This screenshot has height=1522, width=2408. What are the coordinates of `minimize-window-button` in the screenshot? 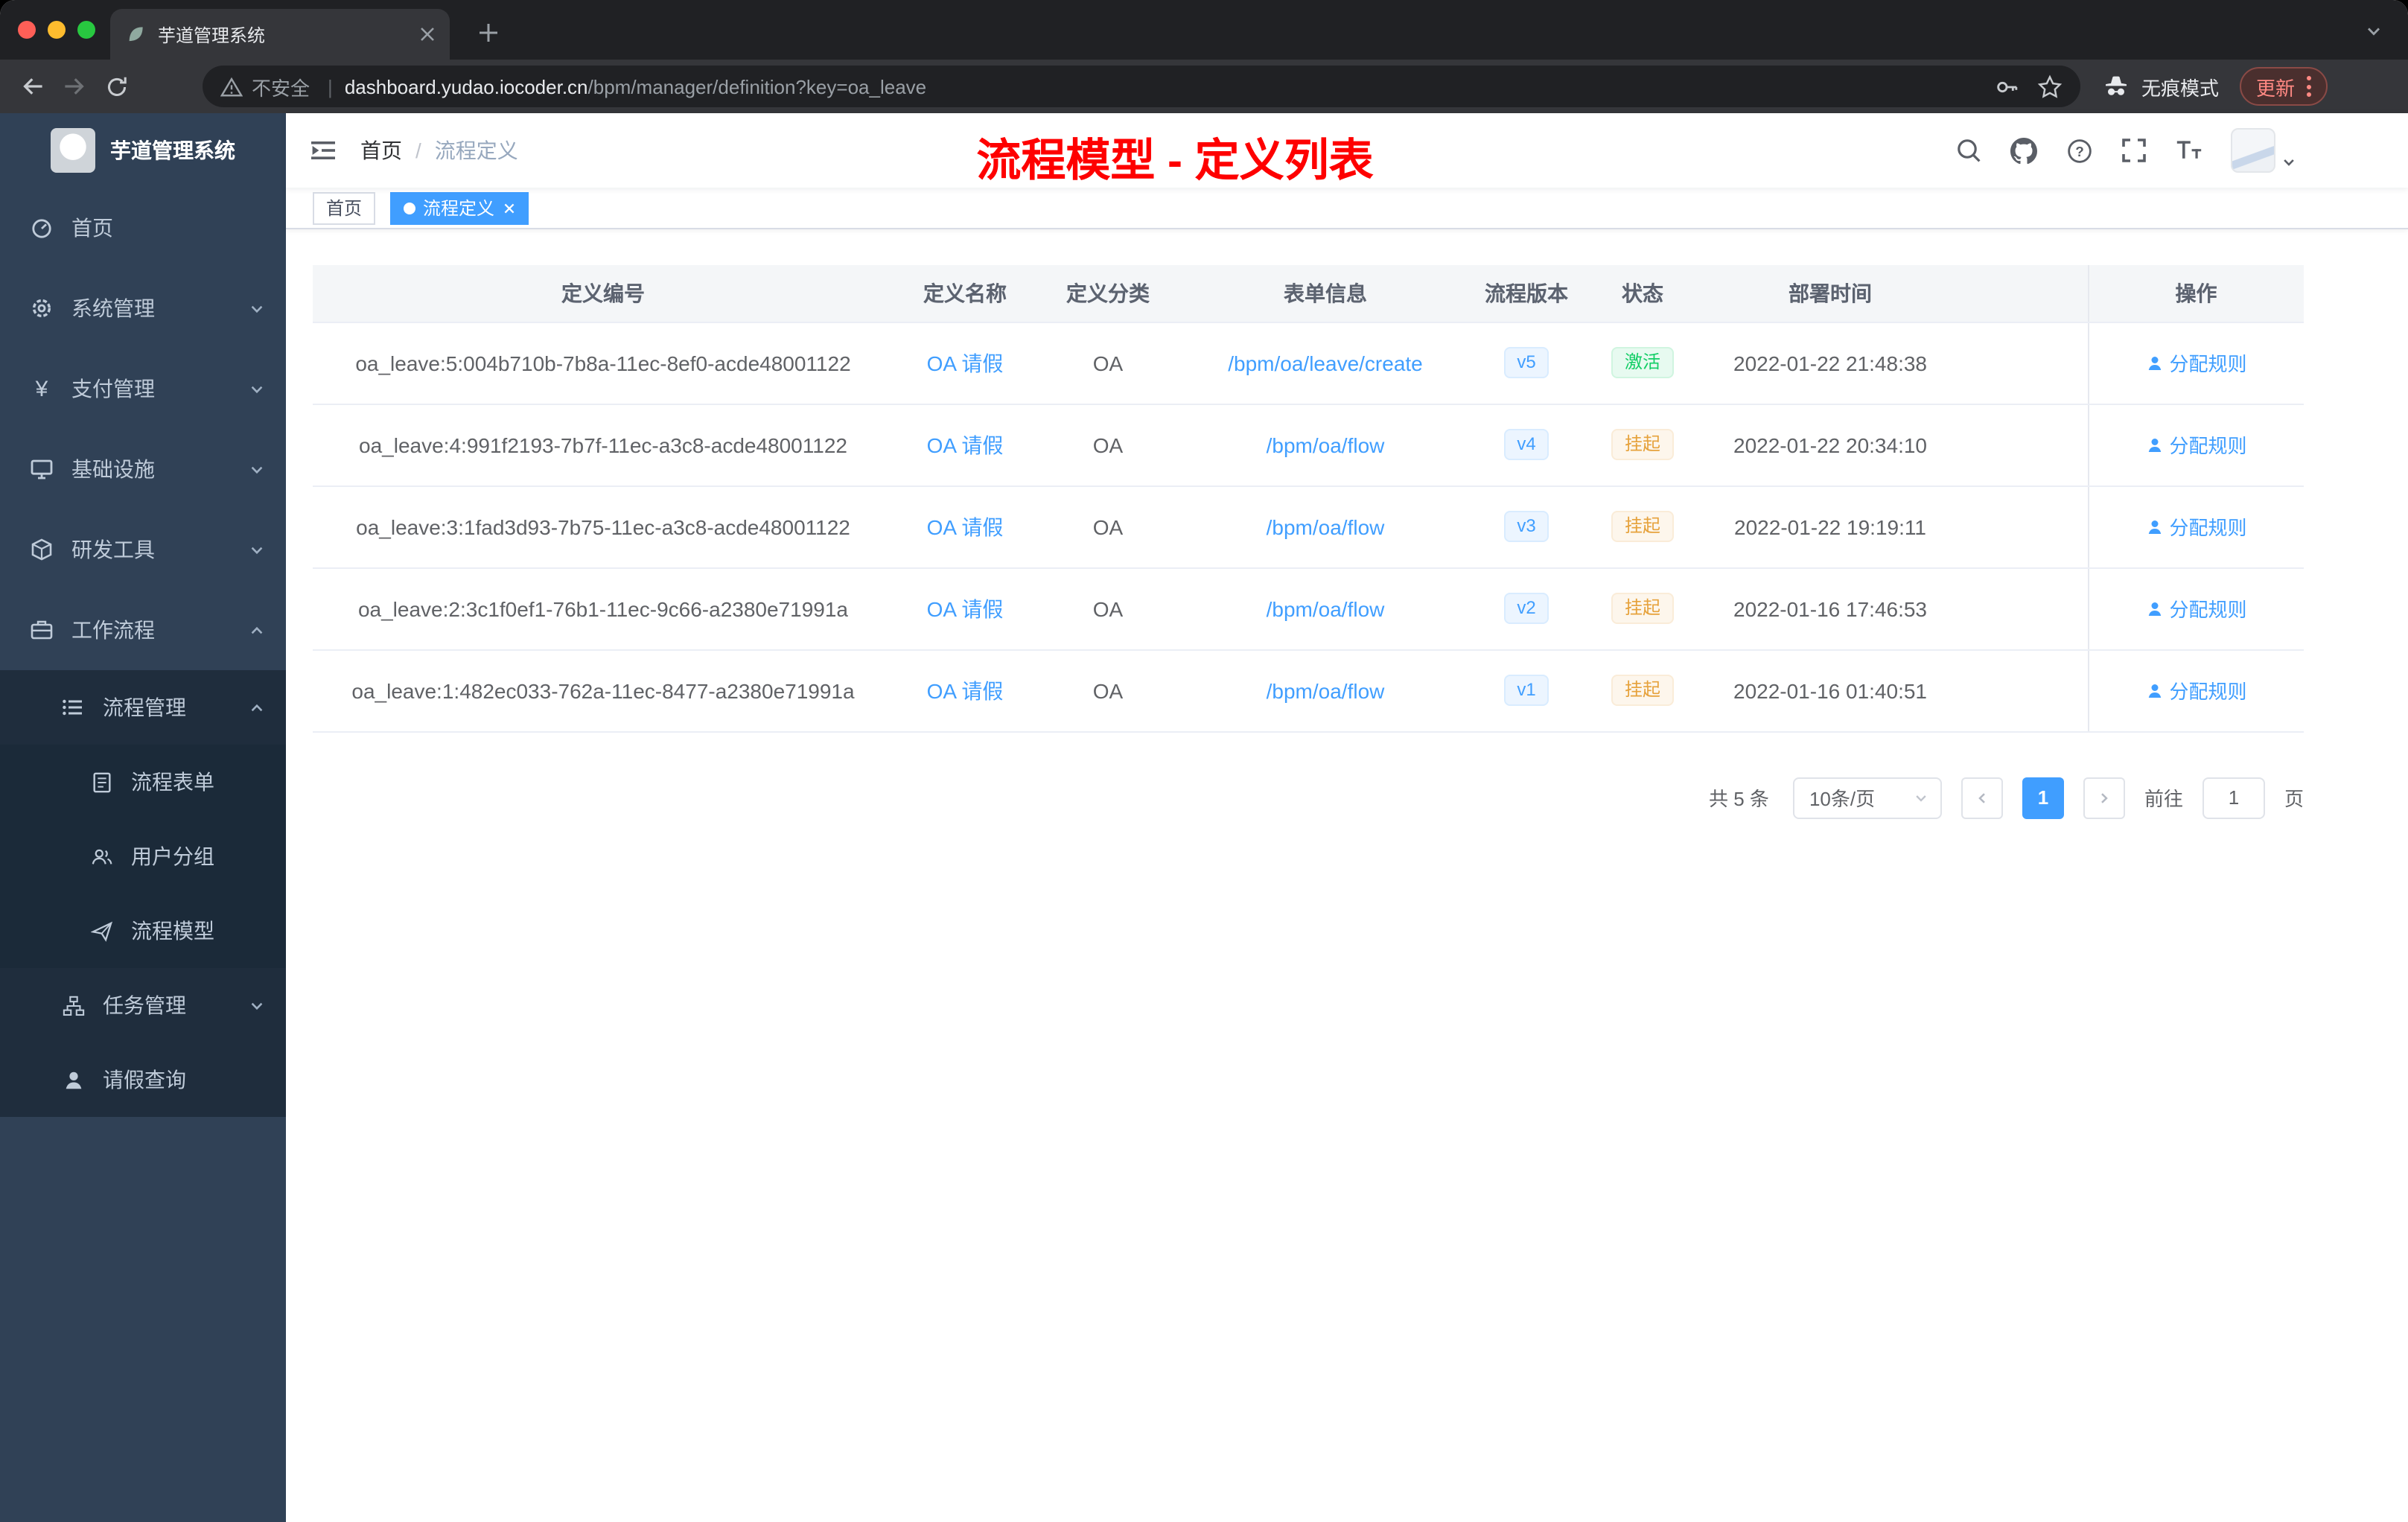 It's located at (57, 30).